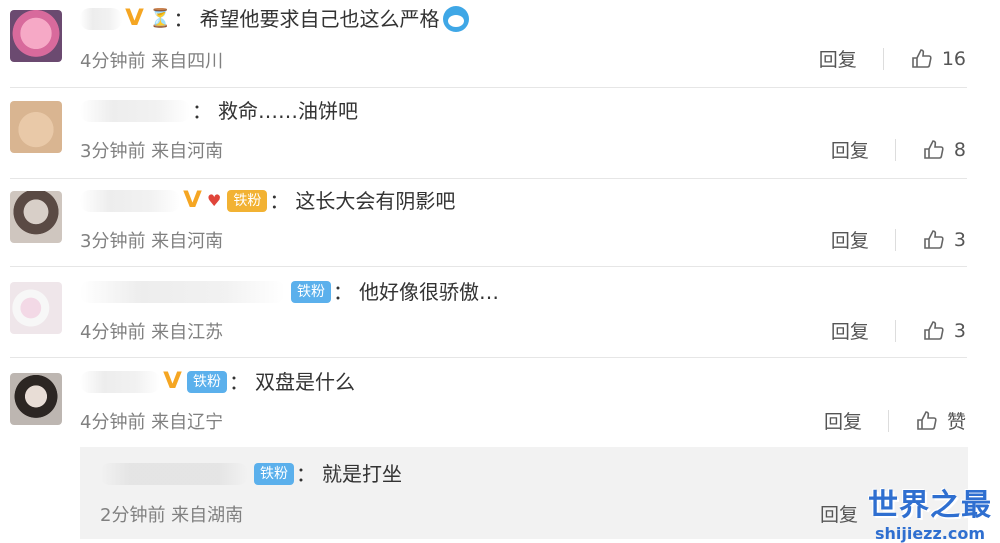  What do you see at coordinates (930, 505) in the screenshot?
I see `watermark-title: 世界之最` at bounding box center [930, 505].